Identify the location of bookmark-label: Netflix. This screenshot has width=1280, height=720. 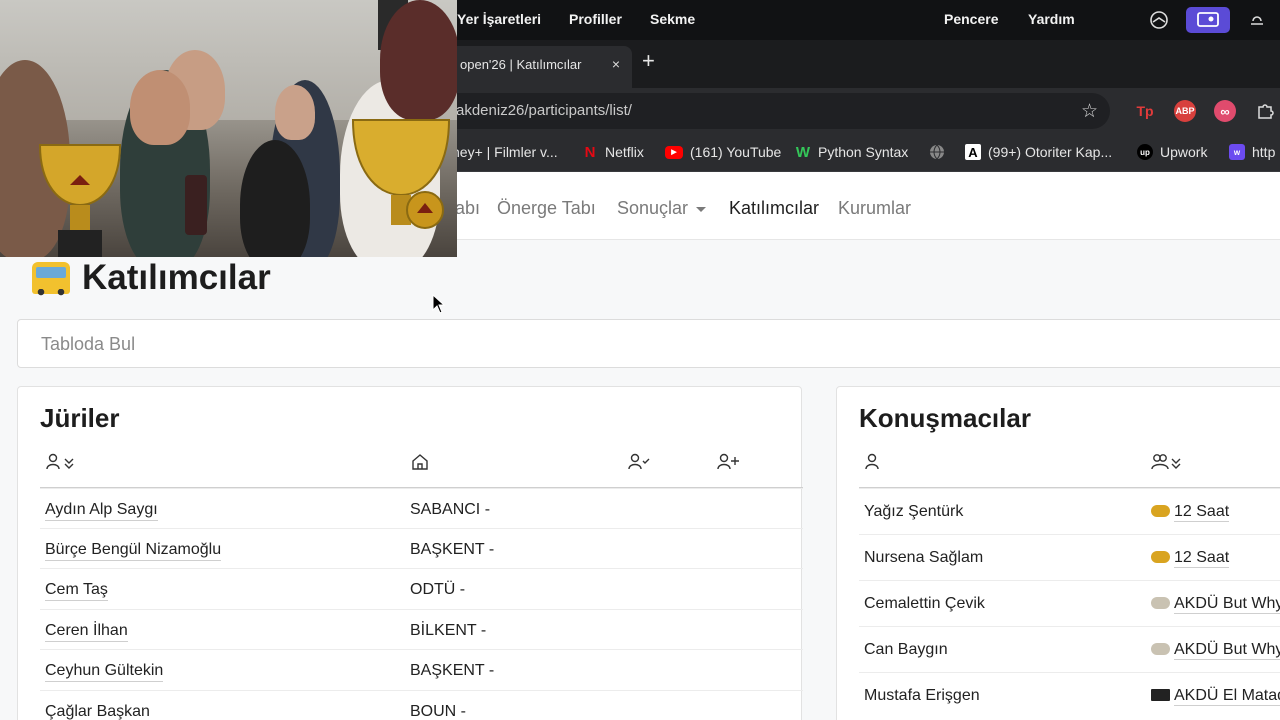
(624, 152).